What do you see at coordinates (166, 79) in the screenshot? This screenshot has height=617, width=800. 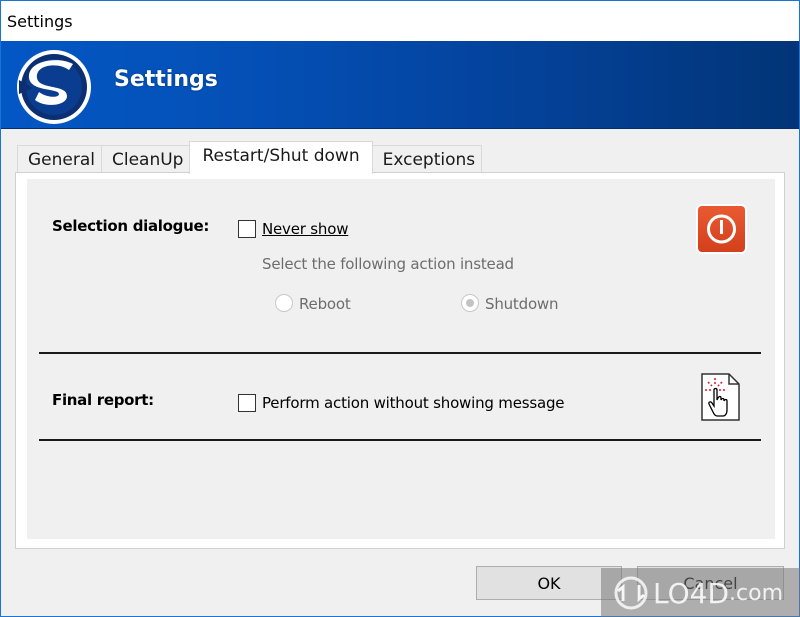 I see `banner-title: Settings` at bounding box center [166, 79].